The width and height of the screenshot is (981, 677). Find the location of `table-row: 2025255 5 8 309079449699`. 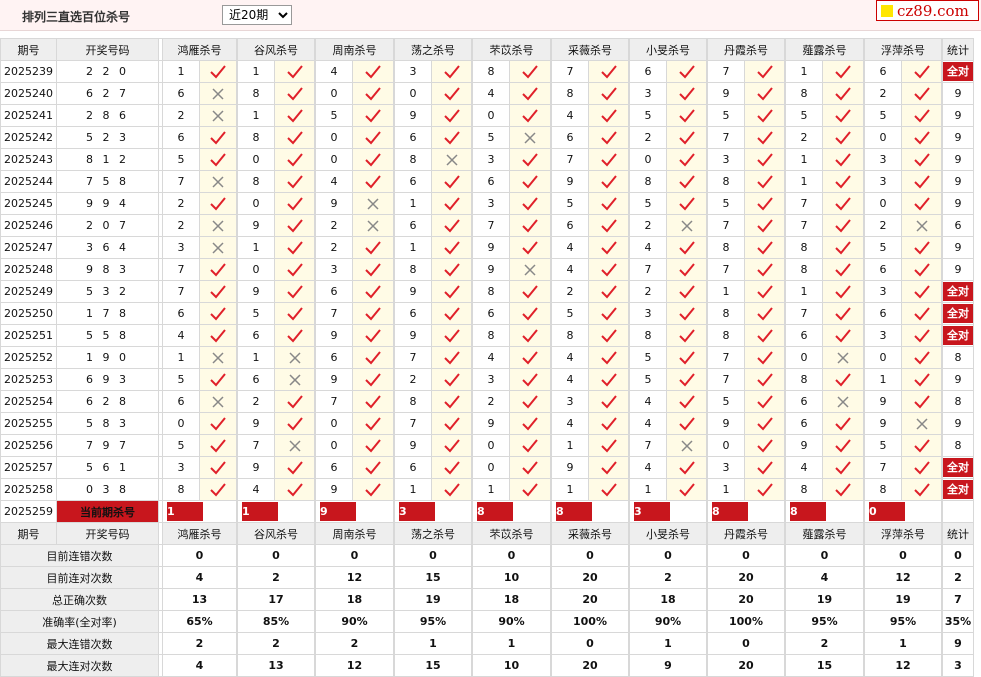

table-row: 2025255 5 8 309079449699 is located at coordinates (487, 423).